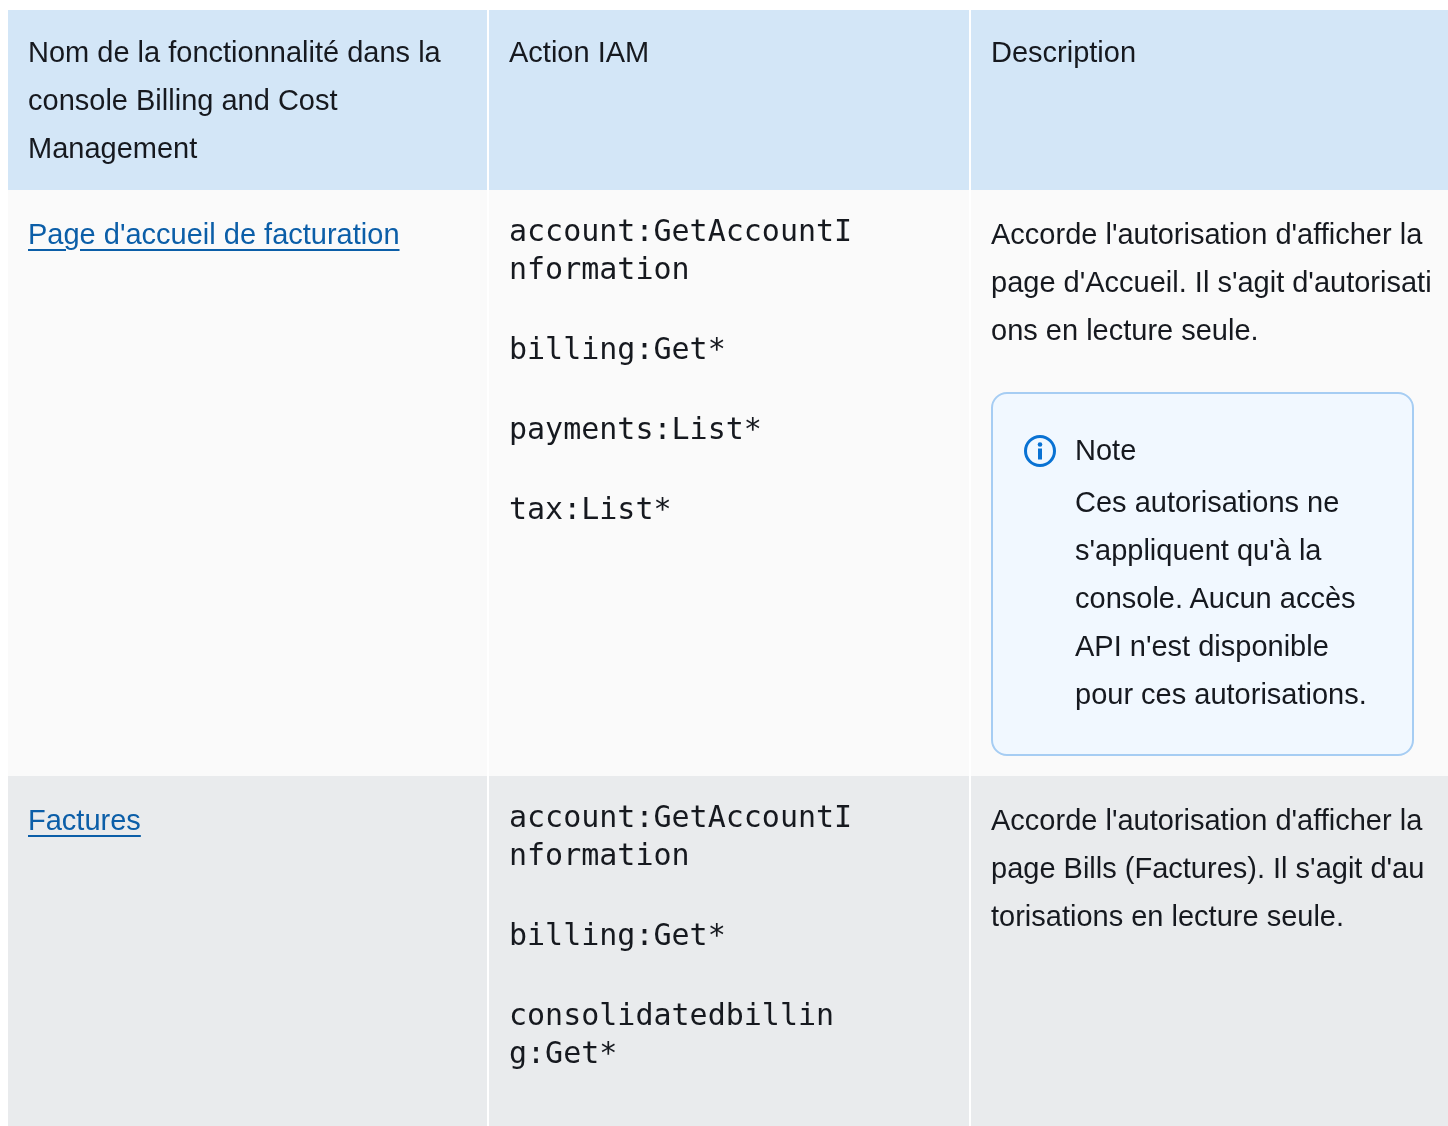 This screenshot has height=1126, width=1448. I want to click on iam-action: tax:List*, so click(591, 509).